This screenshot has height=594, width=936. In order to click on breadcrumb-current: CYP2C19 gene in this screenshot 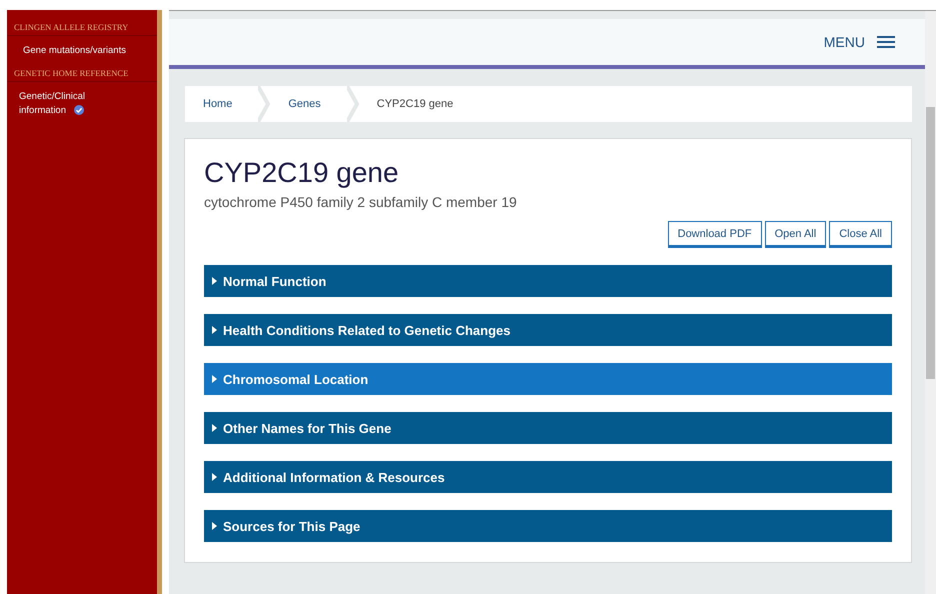, I will do `click(415, 104)`.